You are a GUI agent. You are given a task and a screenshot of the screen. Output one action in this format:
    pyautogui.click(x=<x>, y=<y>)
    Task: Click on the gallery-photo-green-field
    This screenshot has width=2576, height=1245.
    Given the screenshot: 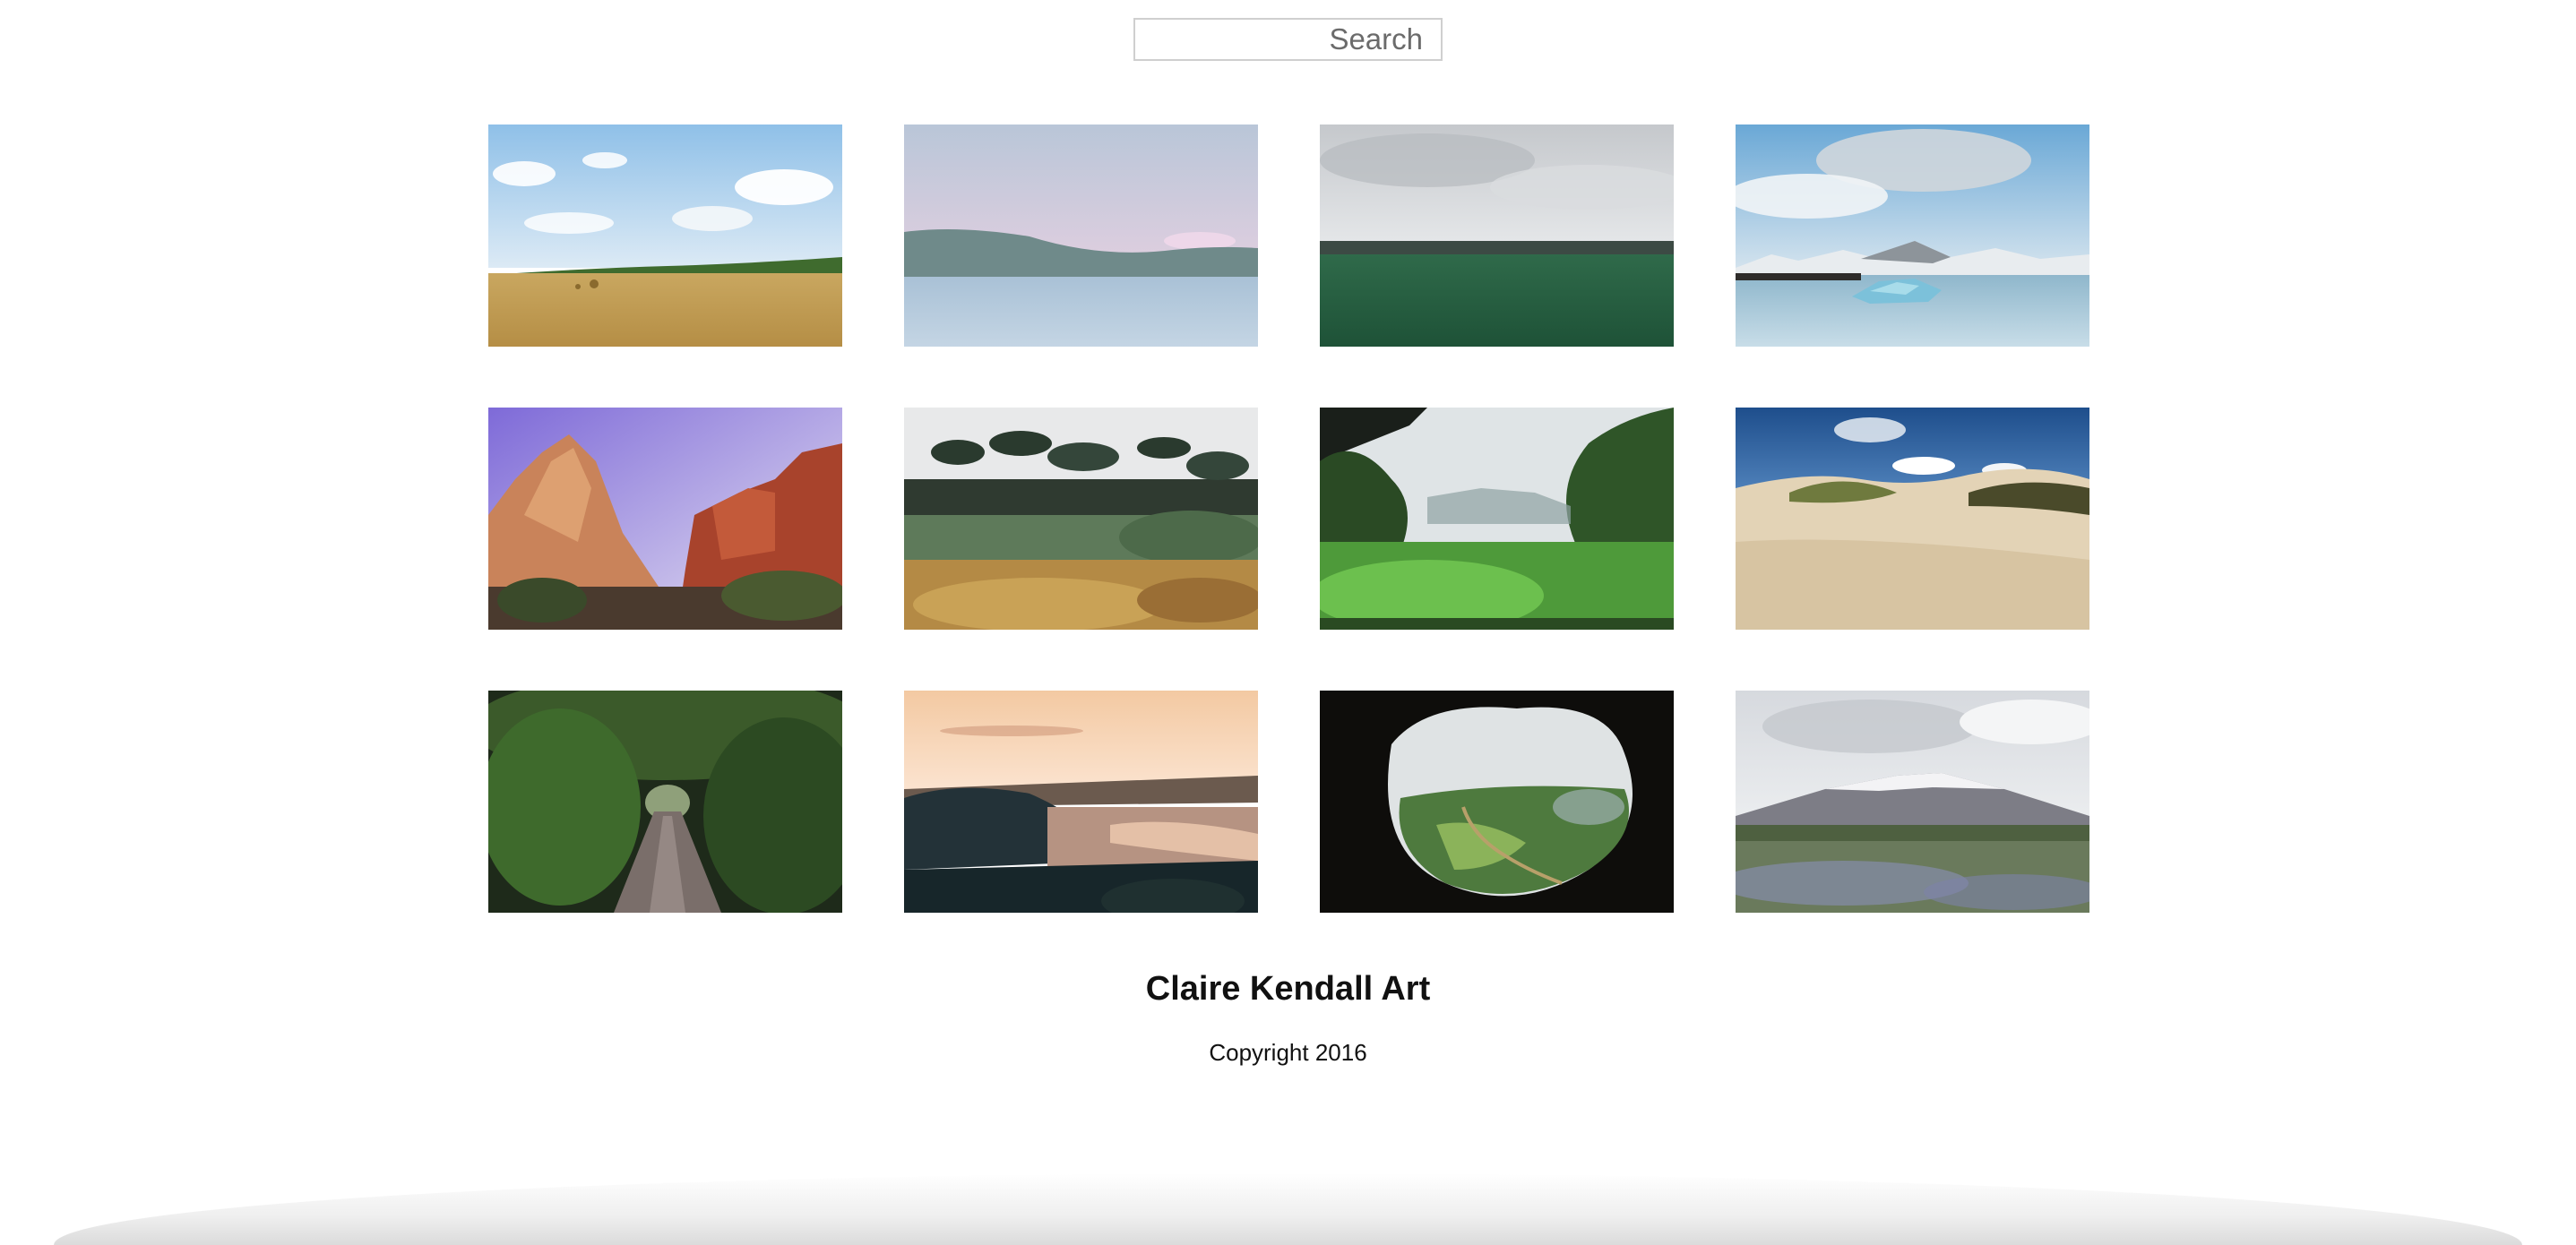 What is the action you would take?
    pyautogui.click(x=1497, y=235)
    